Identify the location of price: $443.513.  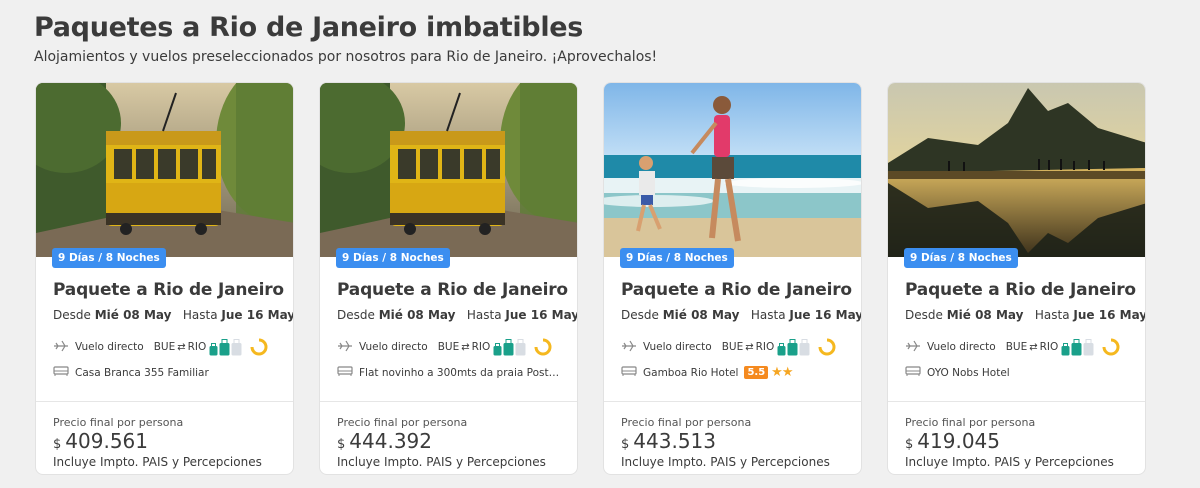
(668, 441).